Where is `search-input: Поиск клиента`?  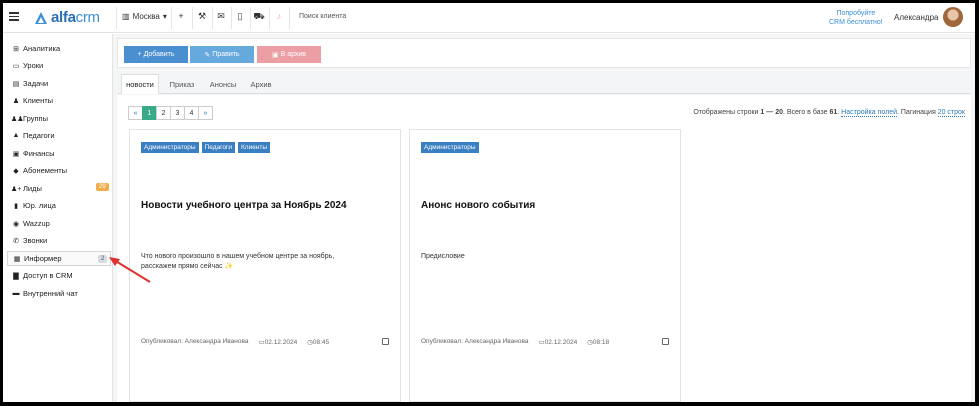 search-input: Поиск клиента is located at coordinates (322, 16).